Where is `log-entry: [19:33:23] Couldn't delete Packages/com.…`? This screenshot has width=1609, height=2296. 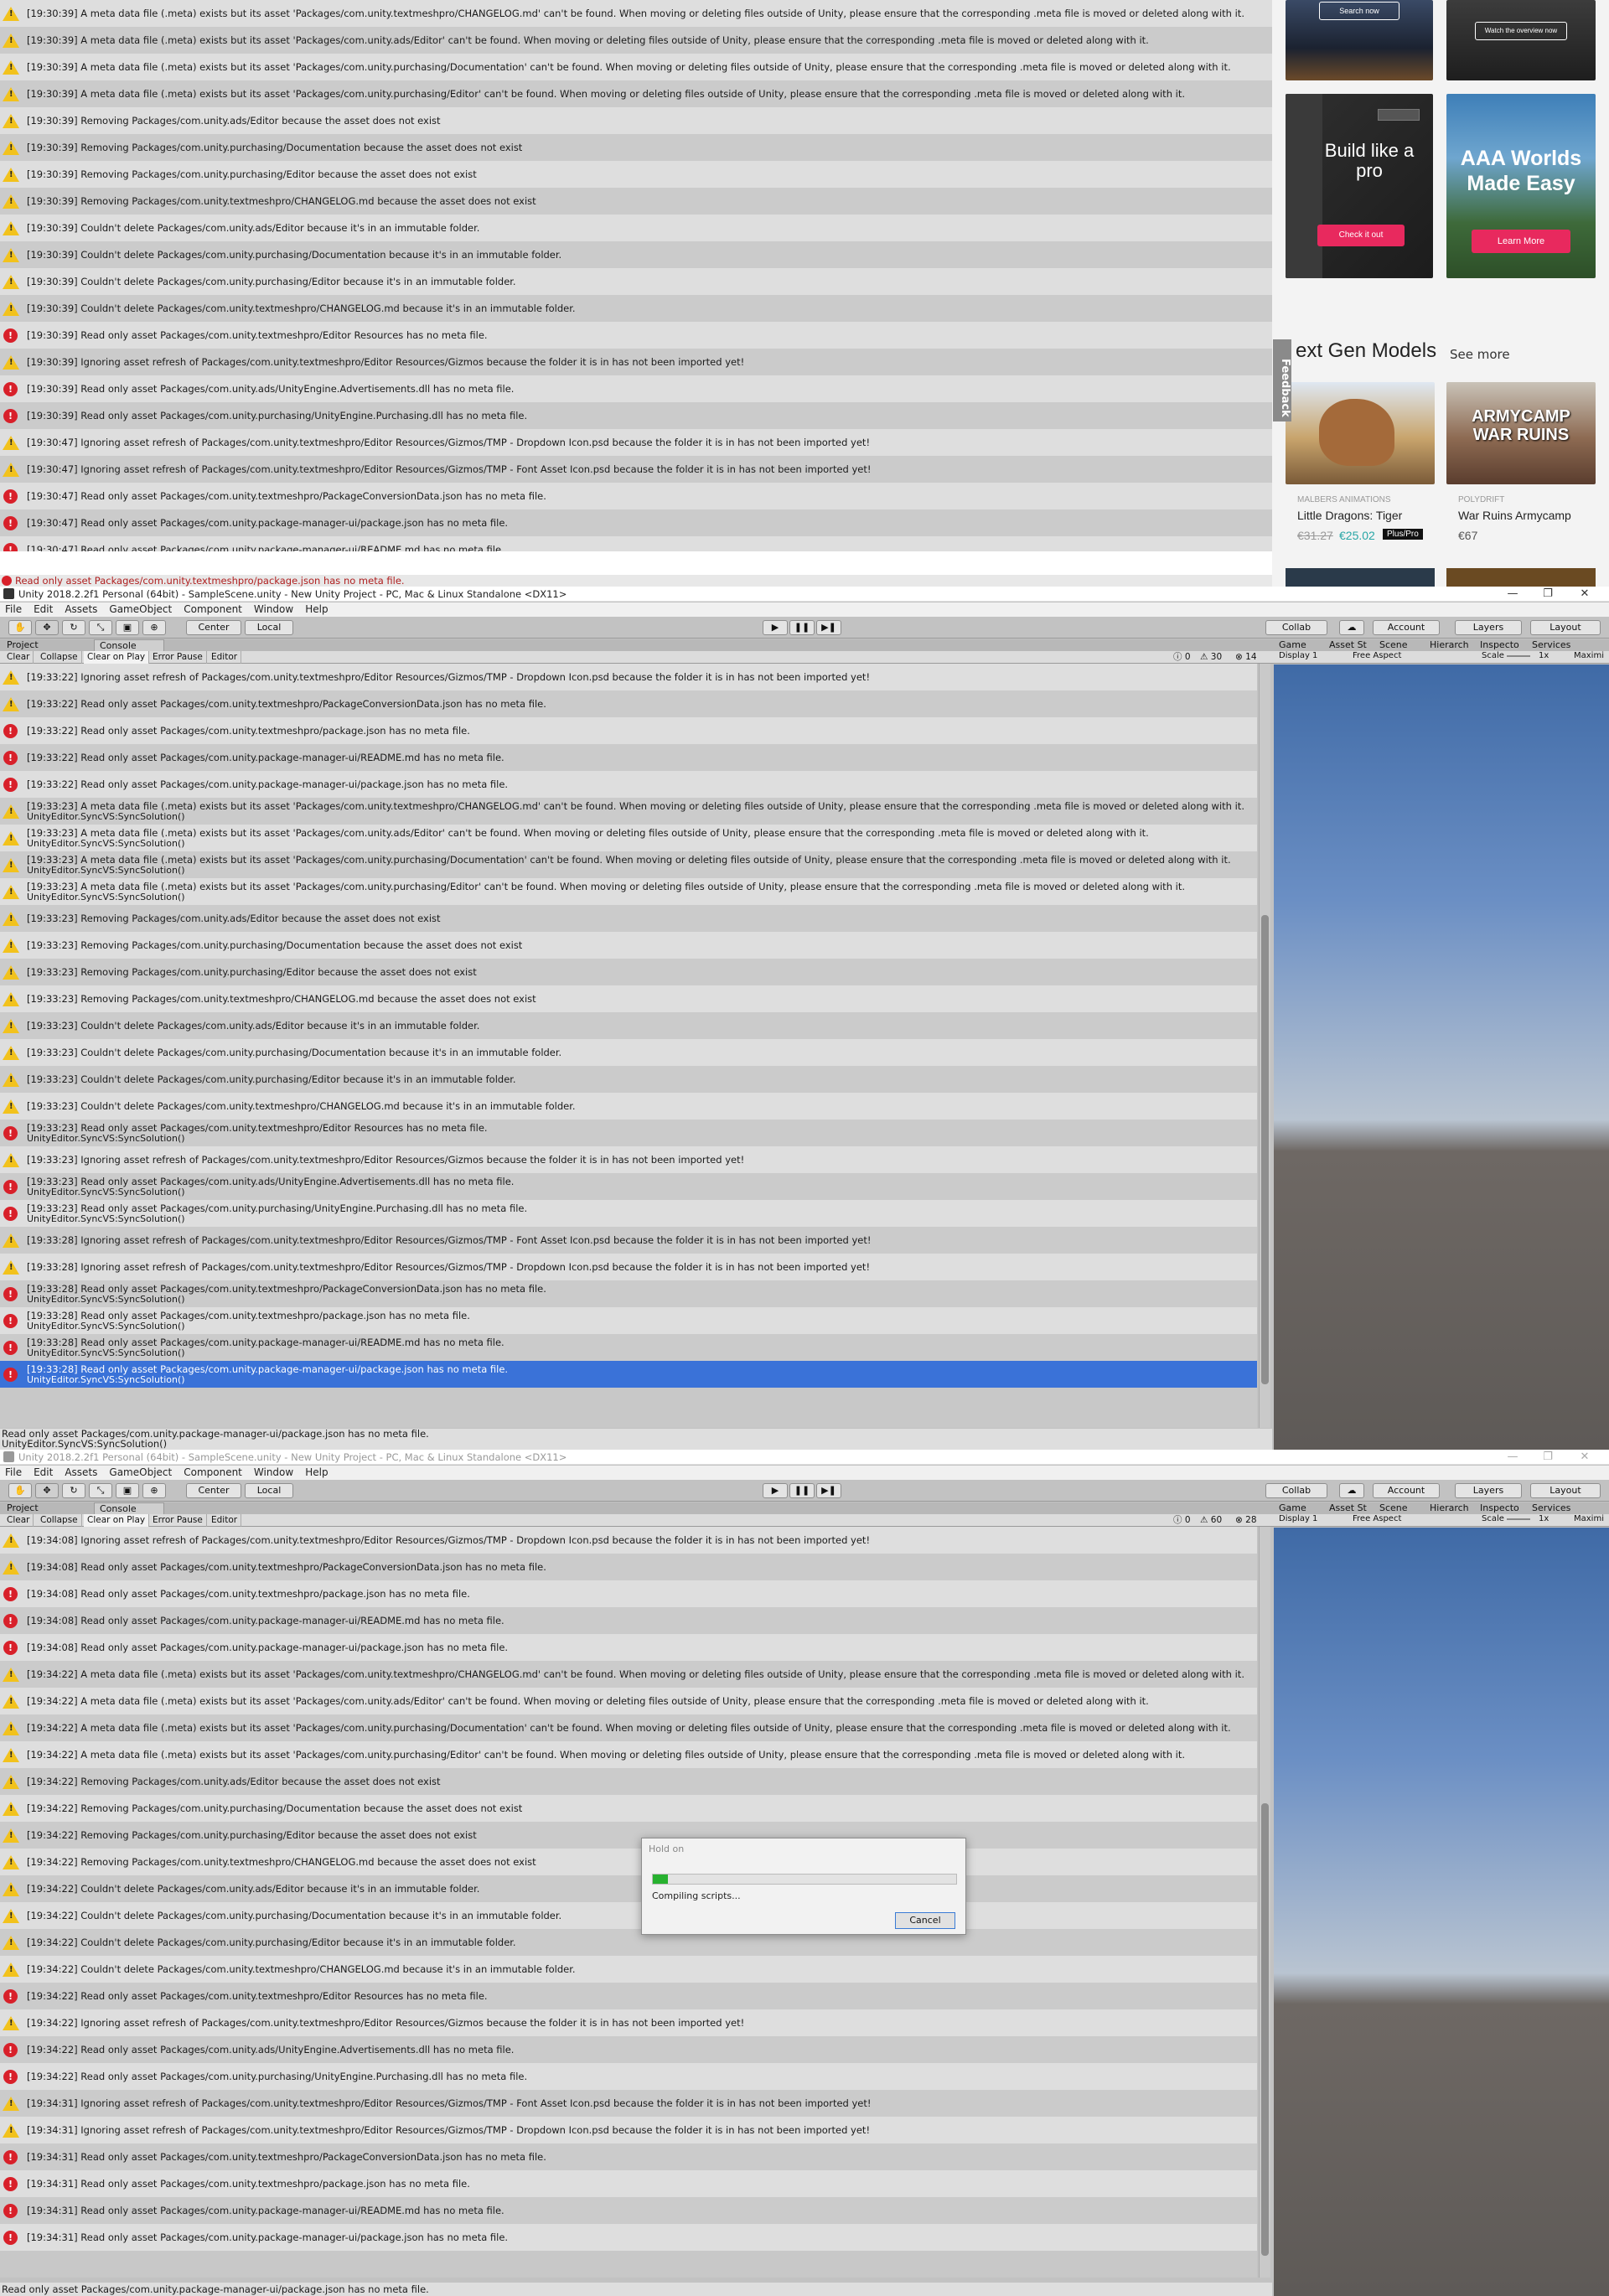
log-entry: [19:33:23] Couldn't delete Packages/com.… is located at coordinates (628, 1080).